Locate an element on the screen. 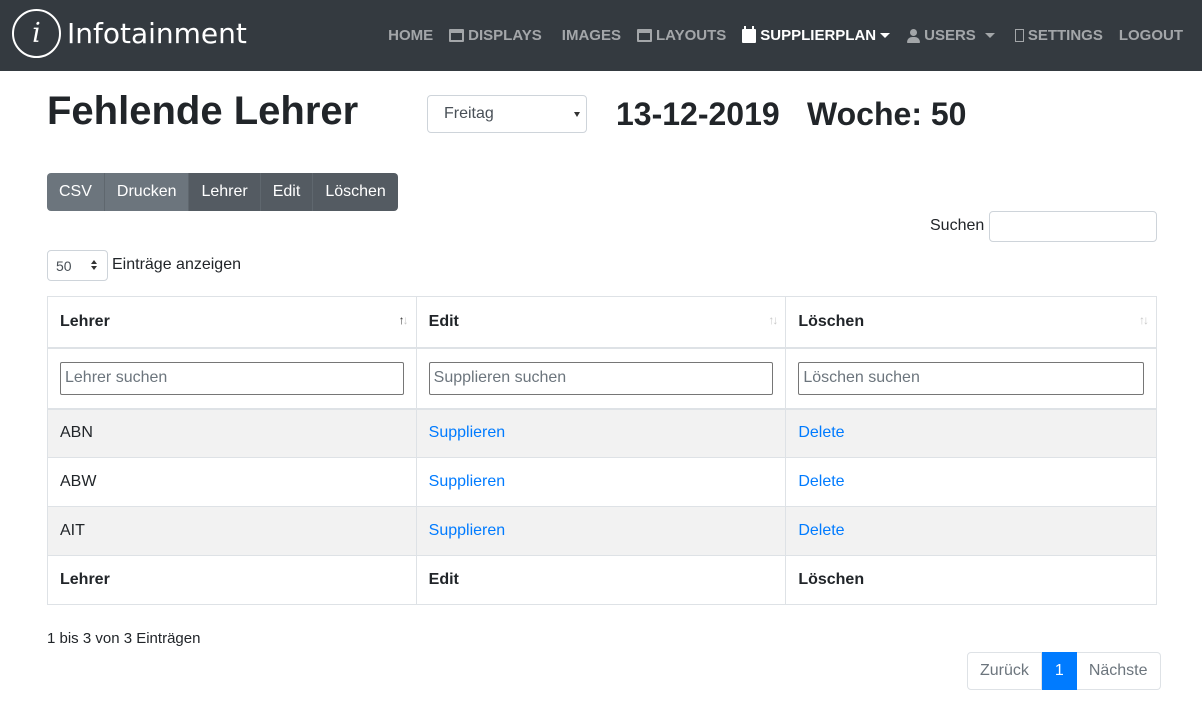 The width and height of the screenshot is (1202, 701). table-footer-row: Lehrer Edit Löschen is located at coordinates (602, 580).